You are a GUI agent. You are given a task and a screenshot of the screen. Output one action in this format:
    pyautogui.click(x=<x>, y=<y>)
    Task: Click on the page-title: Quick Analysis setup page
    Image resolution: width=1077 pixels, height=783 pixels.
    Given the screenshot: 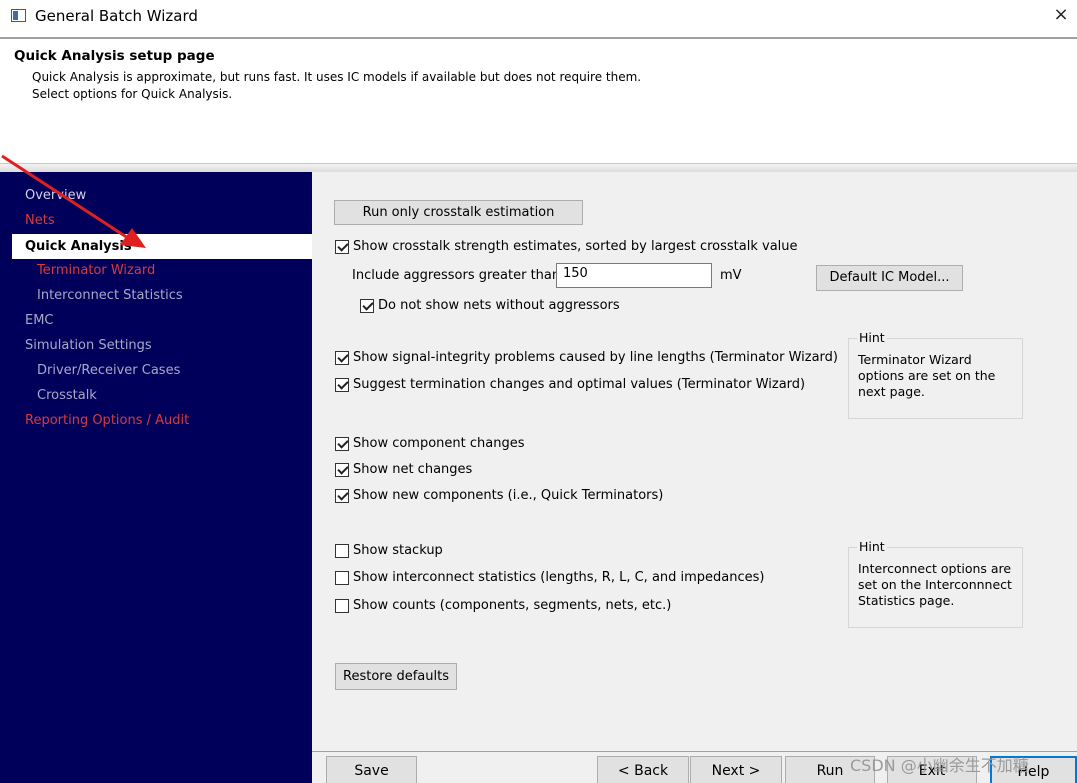 What is the action you would take?
    pyautogui.click(x=114, y=56)
    